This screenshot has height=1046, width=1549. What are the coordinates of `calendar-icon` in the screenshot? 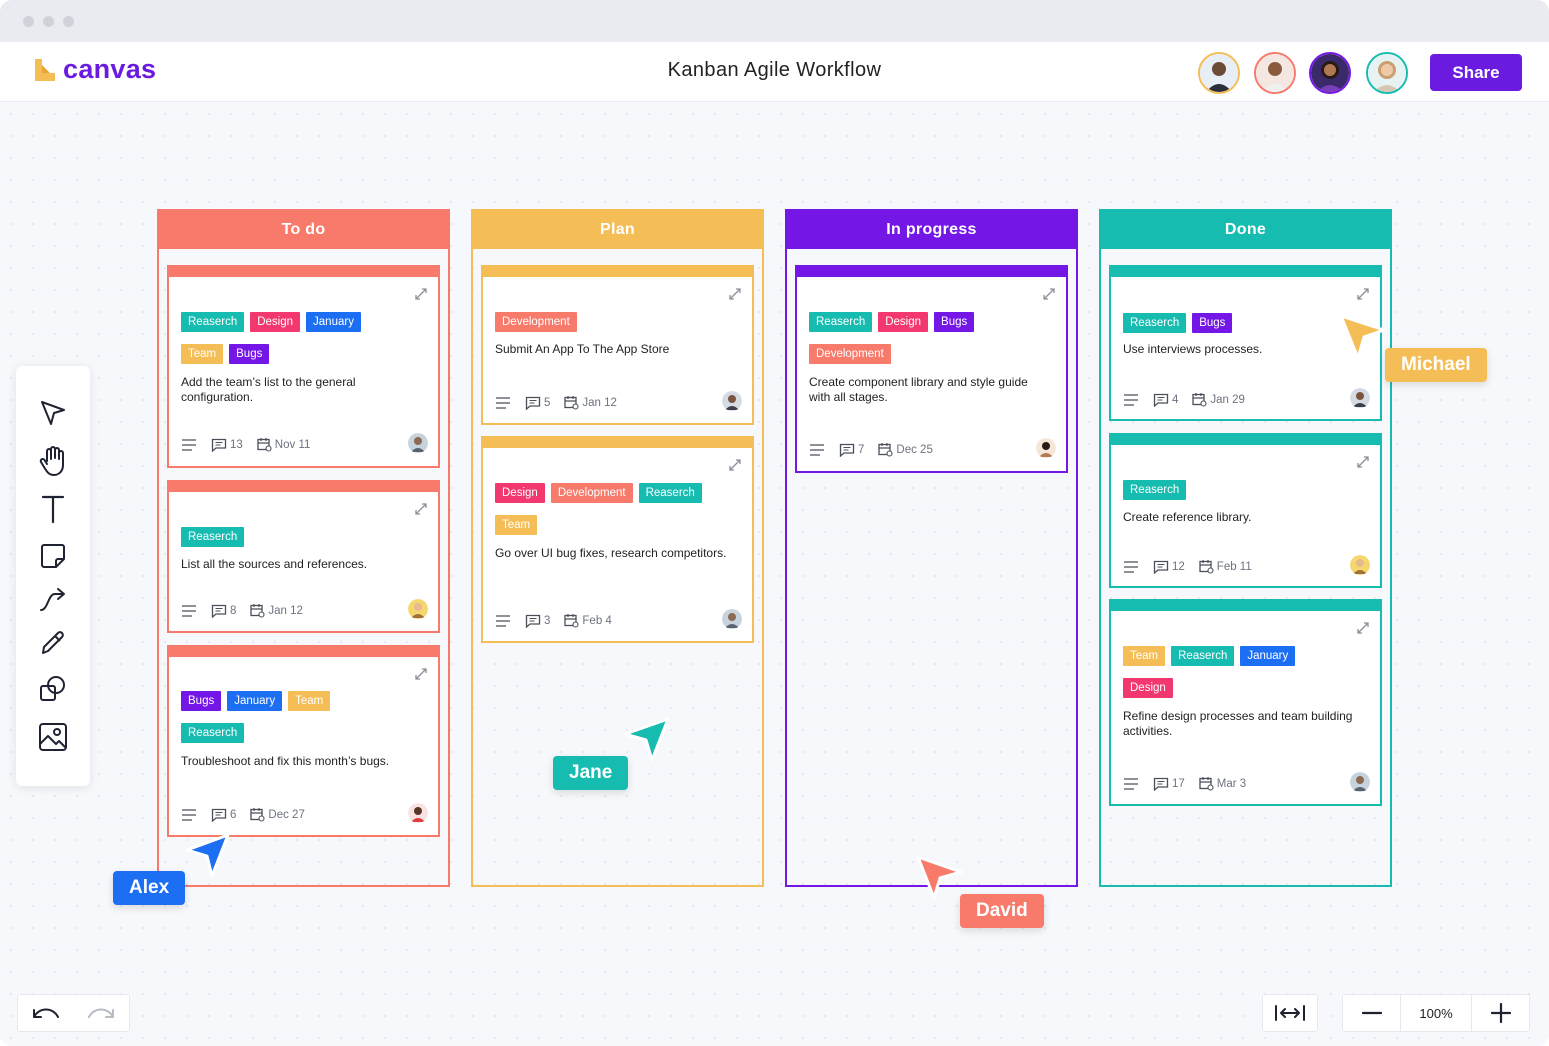 It's located at (257, 611).